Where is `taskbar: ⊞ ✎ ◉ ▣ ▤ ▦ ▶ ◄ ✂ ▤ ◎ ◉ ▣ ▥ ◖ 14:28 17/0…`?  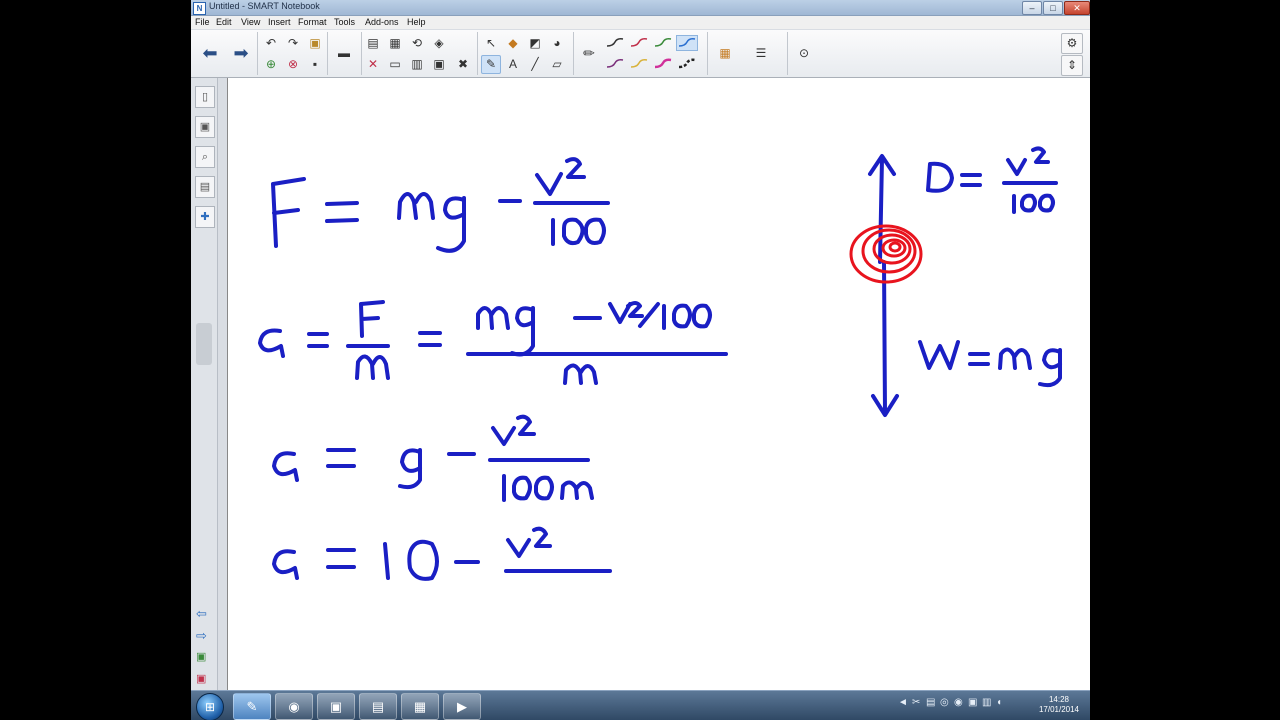
taskbar: ⊞ ✎ ◉ ▣ ▤ ▦ ▶ ◄ ✂ ▤ ◎ ◉ ▣ ▥ ◖ 14:28 17/0… is located at coordinates (640, 705).